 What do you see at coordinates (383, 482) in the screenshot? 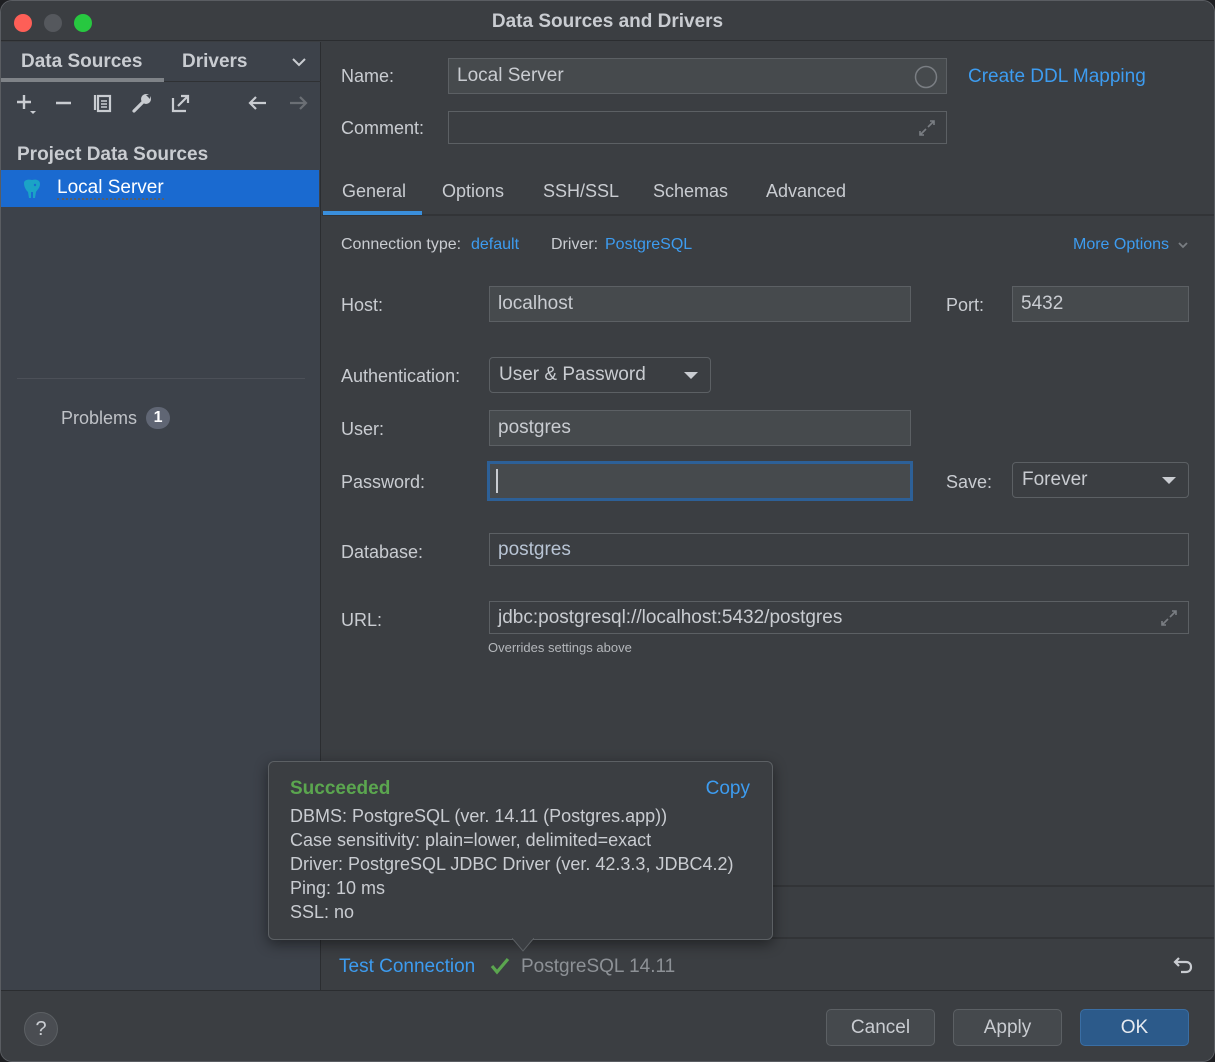
I see `password-label: Password:` at bounding box center [383, 482].